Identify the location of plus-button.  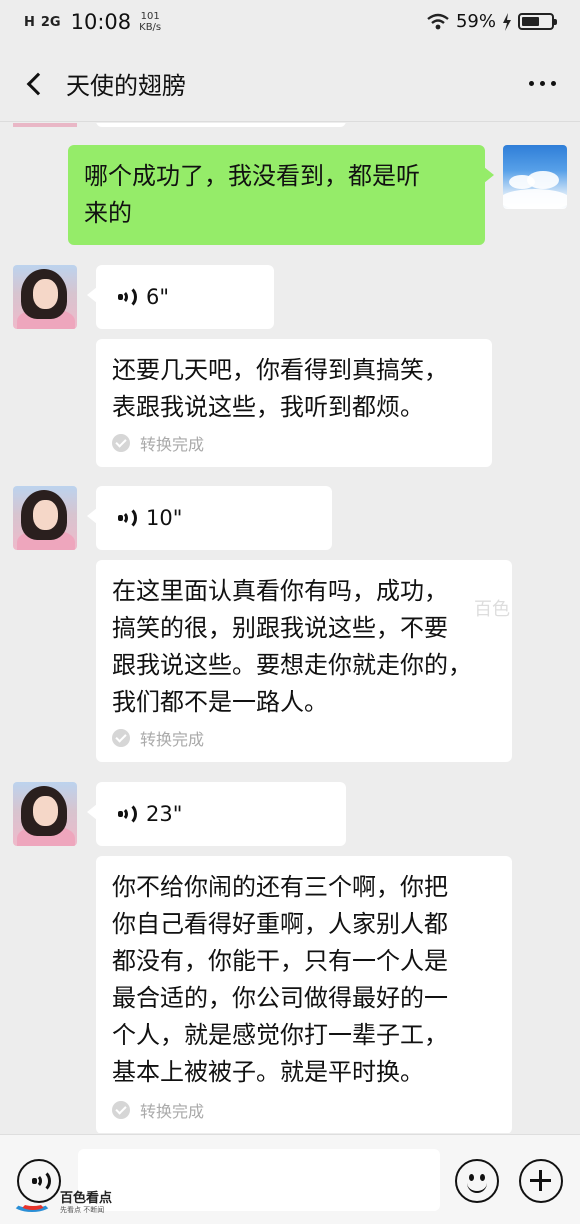
(541, 1181).